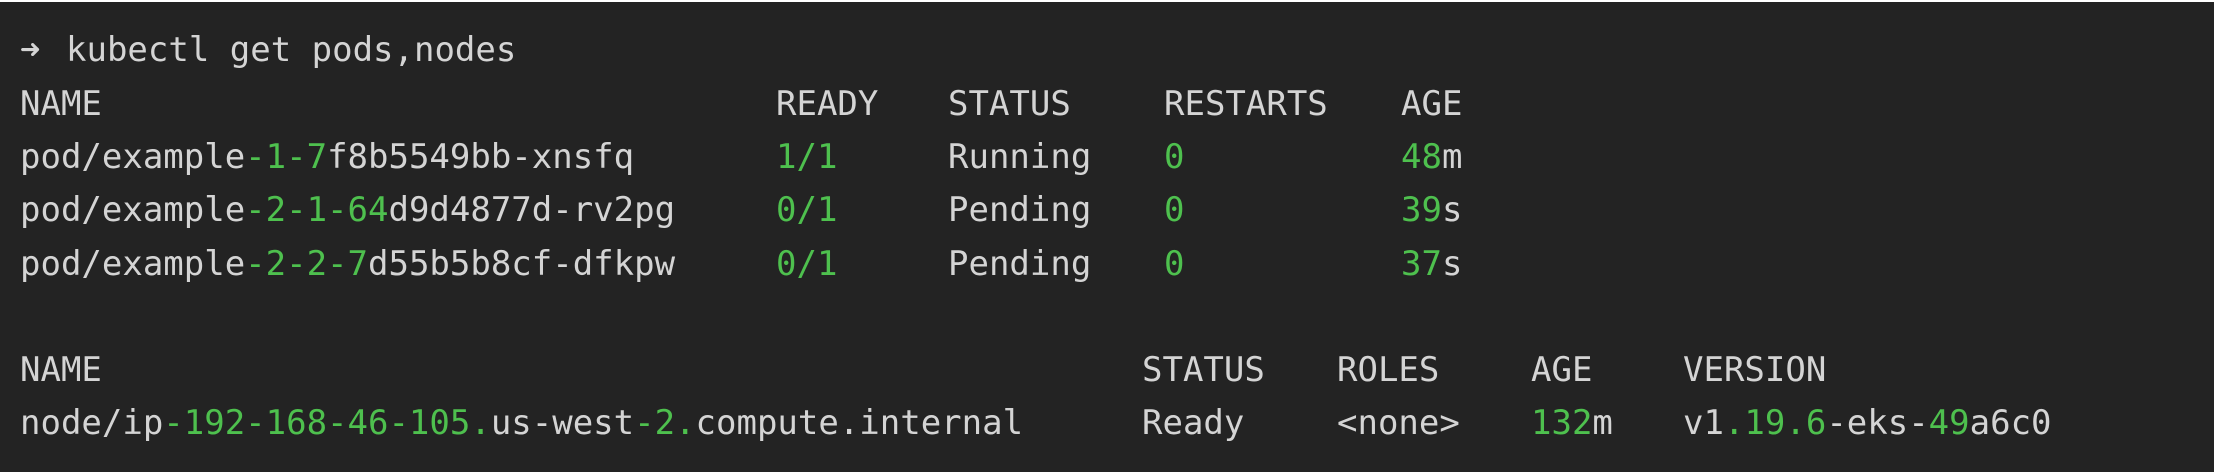  I want to click on node-age: 132m, so click(1572, 423).